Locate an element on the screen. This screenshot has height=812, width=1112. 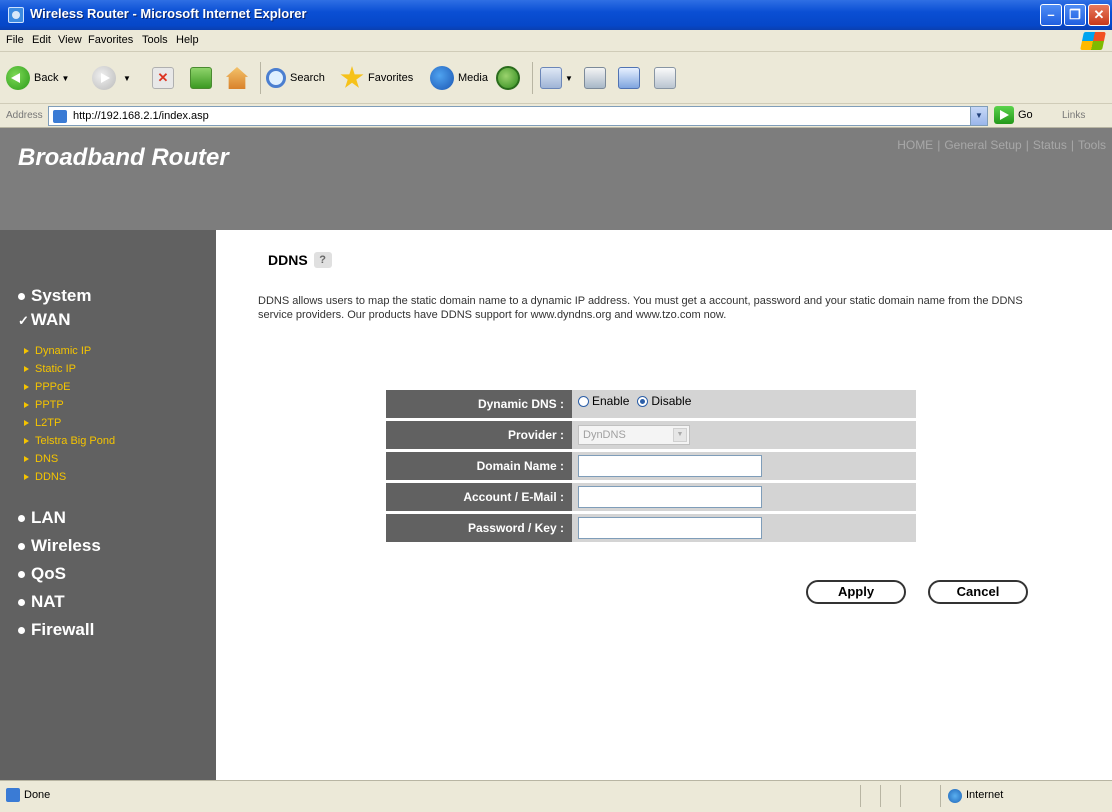
page-icon is located at coordinates (60, 116).